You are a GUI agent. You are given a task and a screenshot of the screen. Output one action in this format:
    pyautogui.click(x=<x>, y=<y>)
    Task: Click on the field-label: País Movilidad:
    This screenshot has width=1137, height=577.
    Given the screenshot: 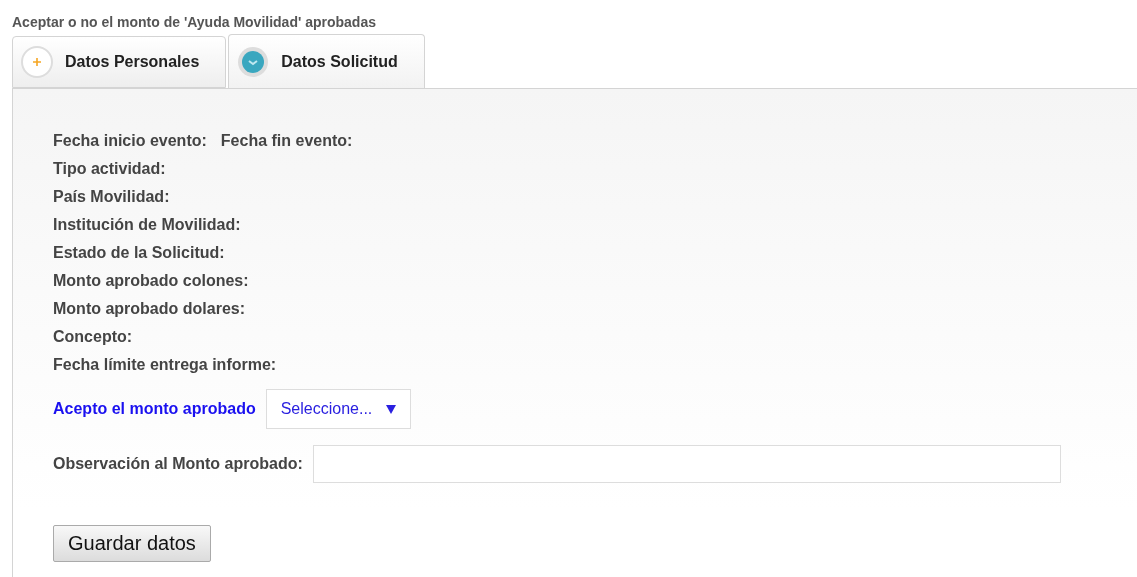 What is the action you would take?
    pyautogui.click(x=111, y=197)
    